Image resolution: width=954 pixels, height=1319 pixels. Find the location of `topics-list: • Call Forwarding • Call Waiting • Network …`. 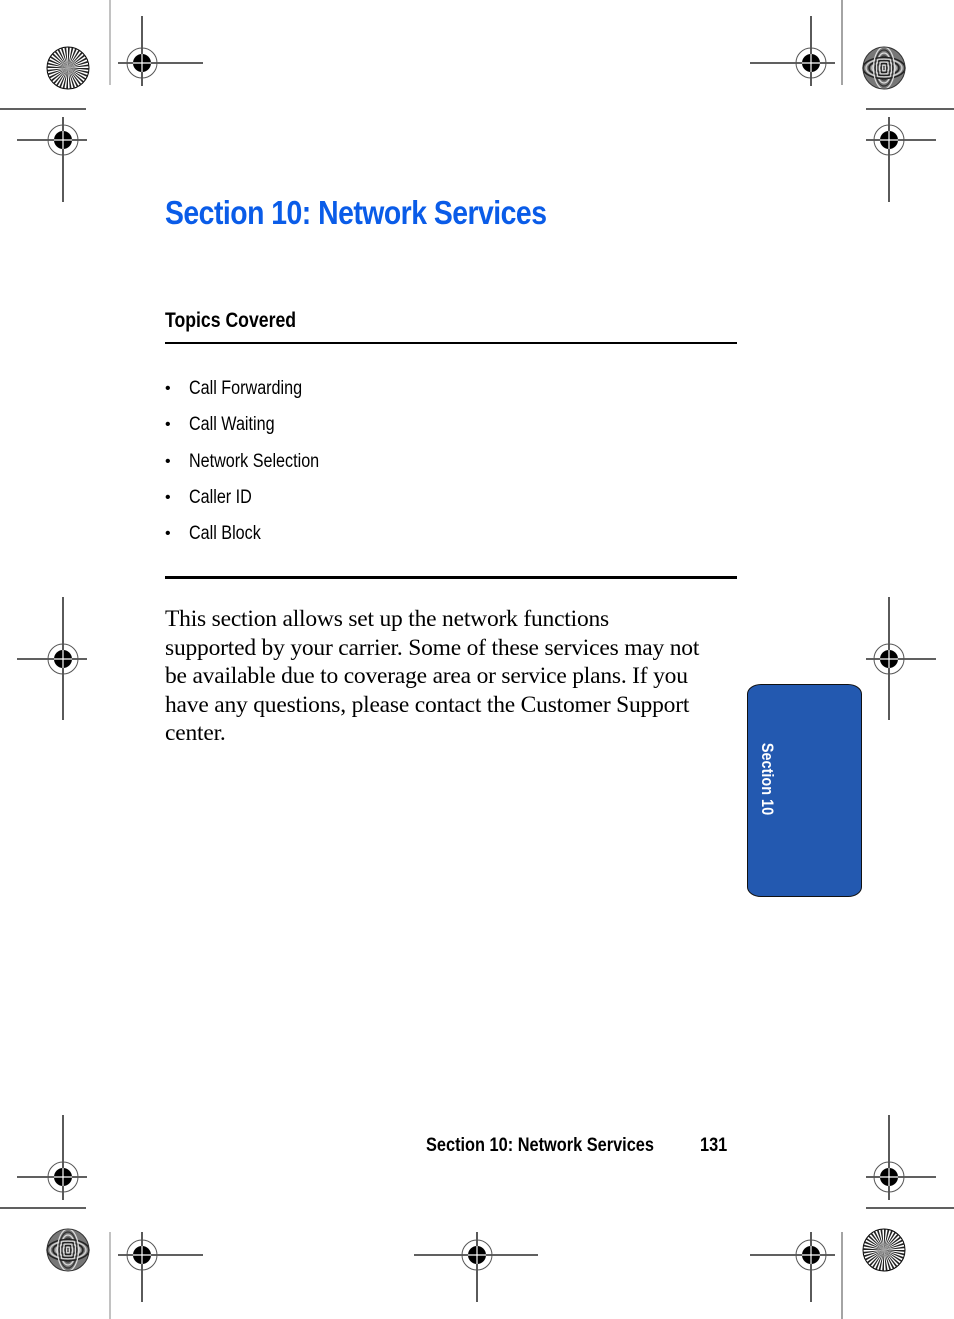

topics-list: • Call Forwarding • Call Waiting • Network … is located at coordinates (253, 461).